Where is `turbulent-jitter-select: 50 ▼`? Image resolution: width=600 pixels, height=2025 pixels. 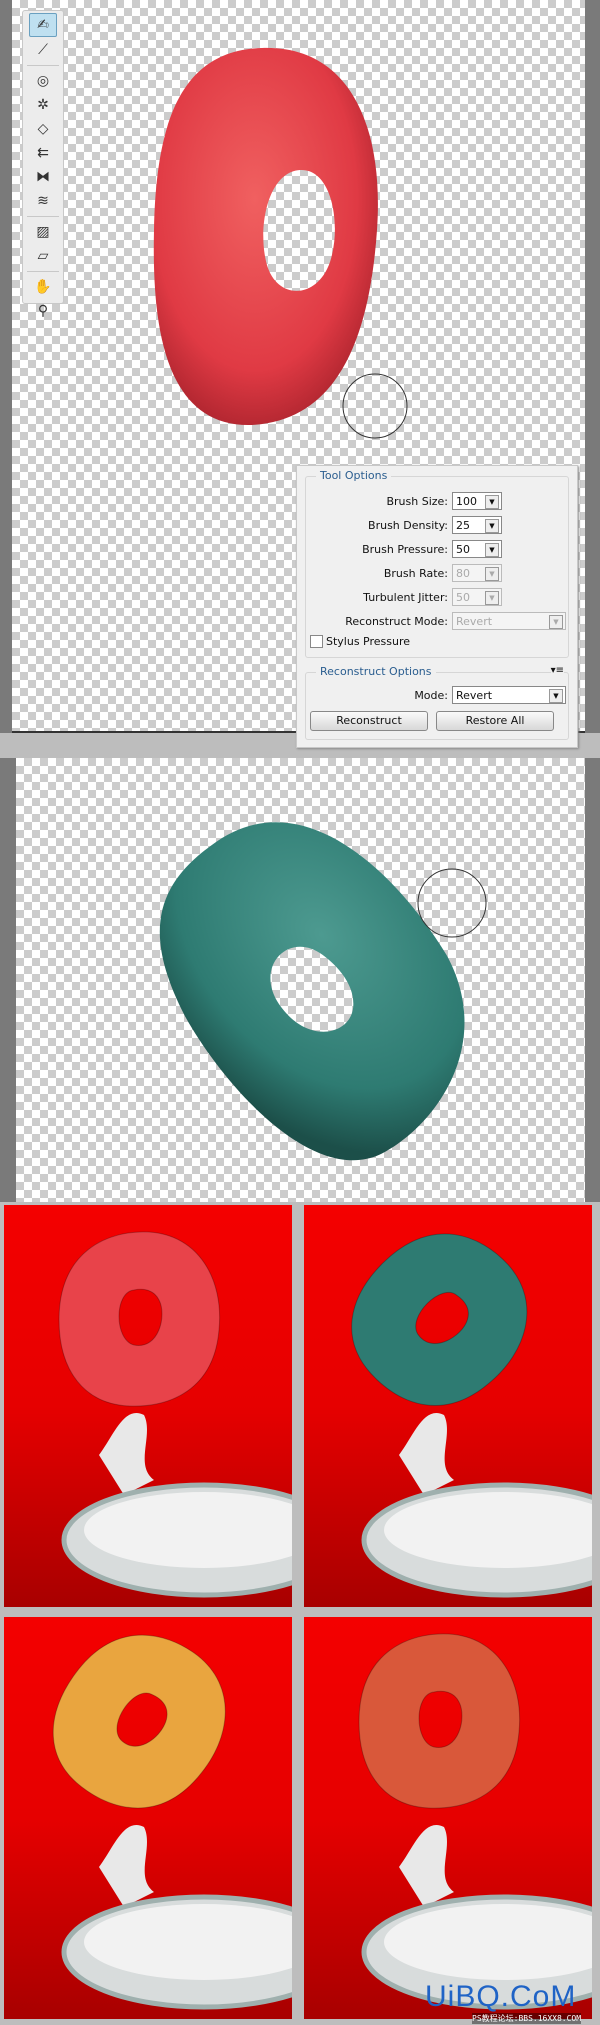 turbulent-jitter-select: 50 ▼ is located at coordinates (477, 597).